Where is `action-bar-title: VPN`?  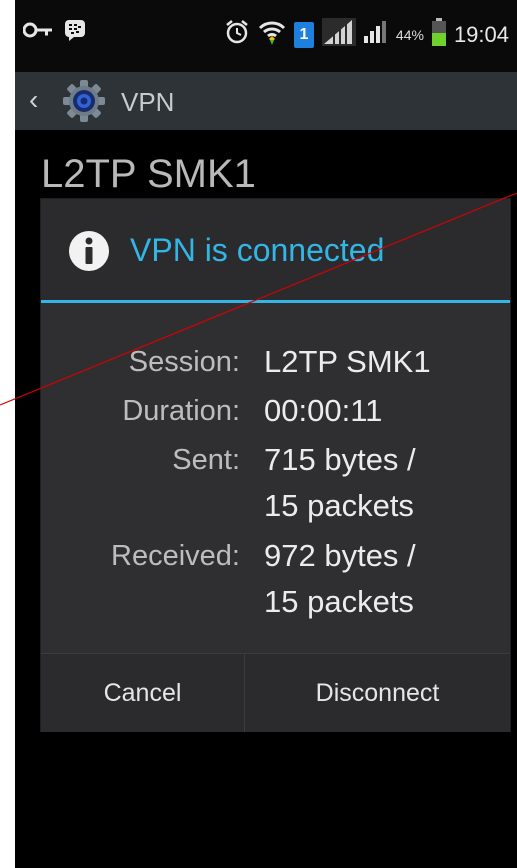 action-bar-title: VPN is located at coordinates (148, 102).